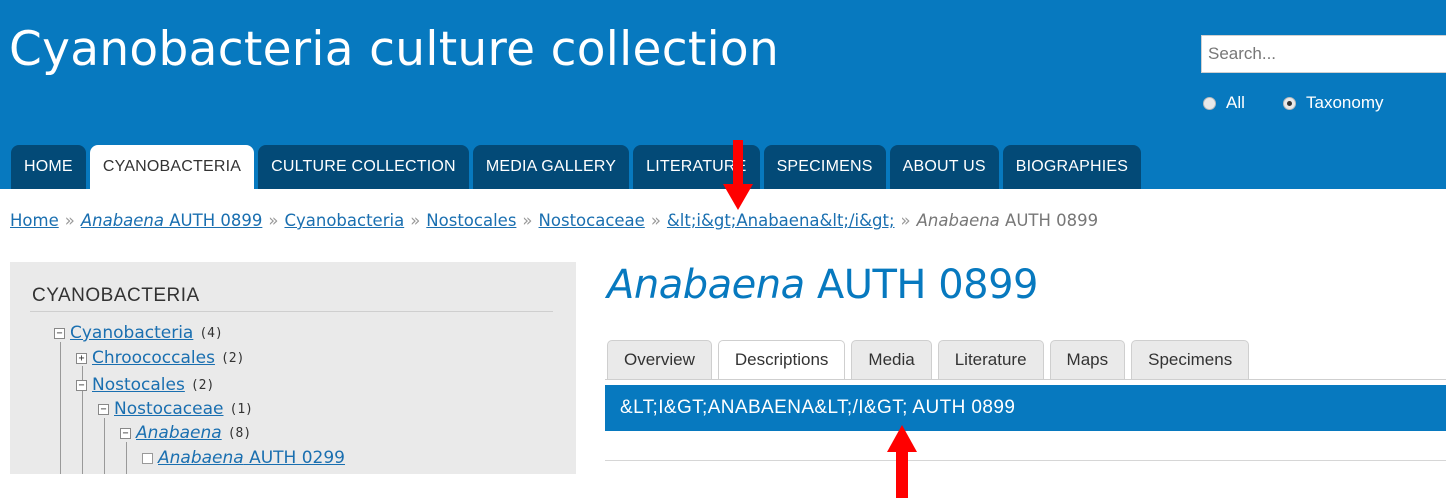  I want to click on tab-biographies: BIOGRAPHIES, so click(1072, 167).